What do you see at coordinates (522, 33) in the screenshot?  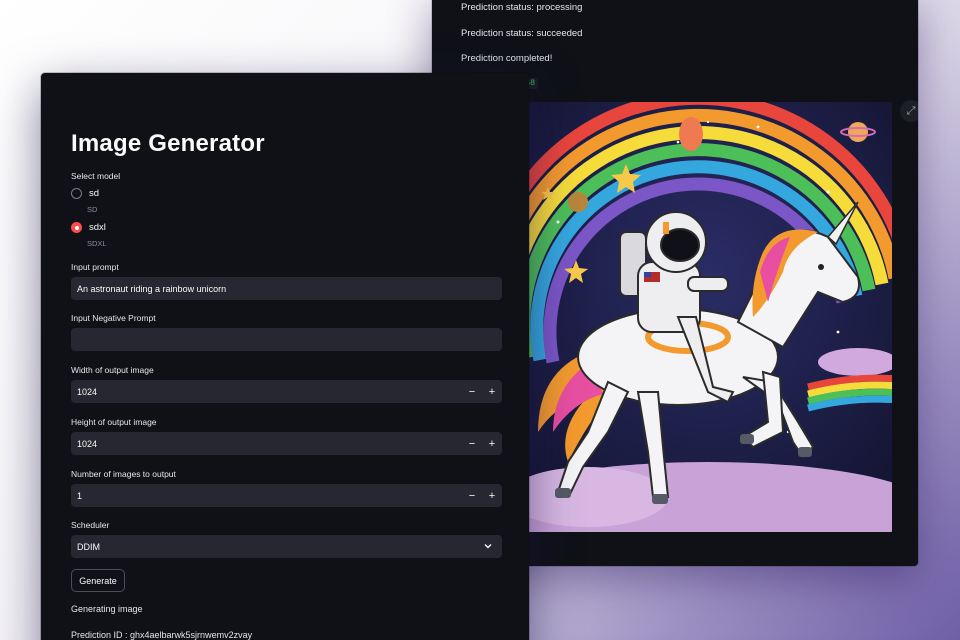 I see `status-succeeded: Prediction status: succeeded` at bounding box center [522, 33].